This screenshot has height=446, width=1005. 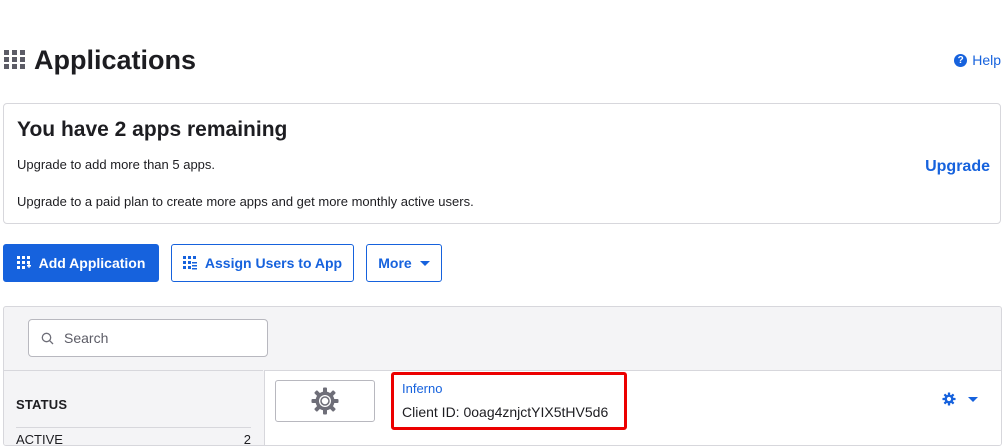 What do you see at coordinates (986, 60) in the screenshot?
I see `help-label: Help` at bounding box center [986, 60].